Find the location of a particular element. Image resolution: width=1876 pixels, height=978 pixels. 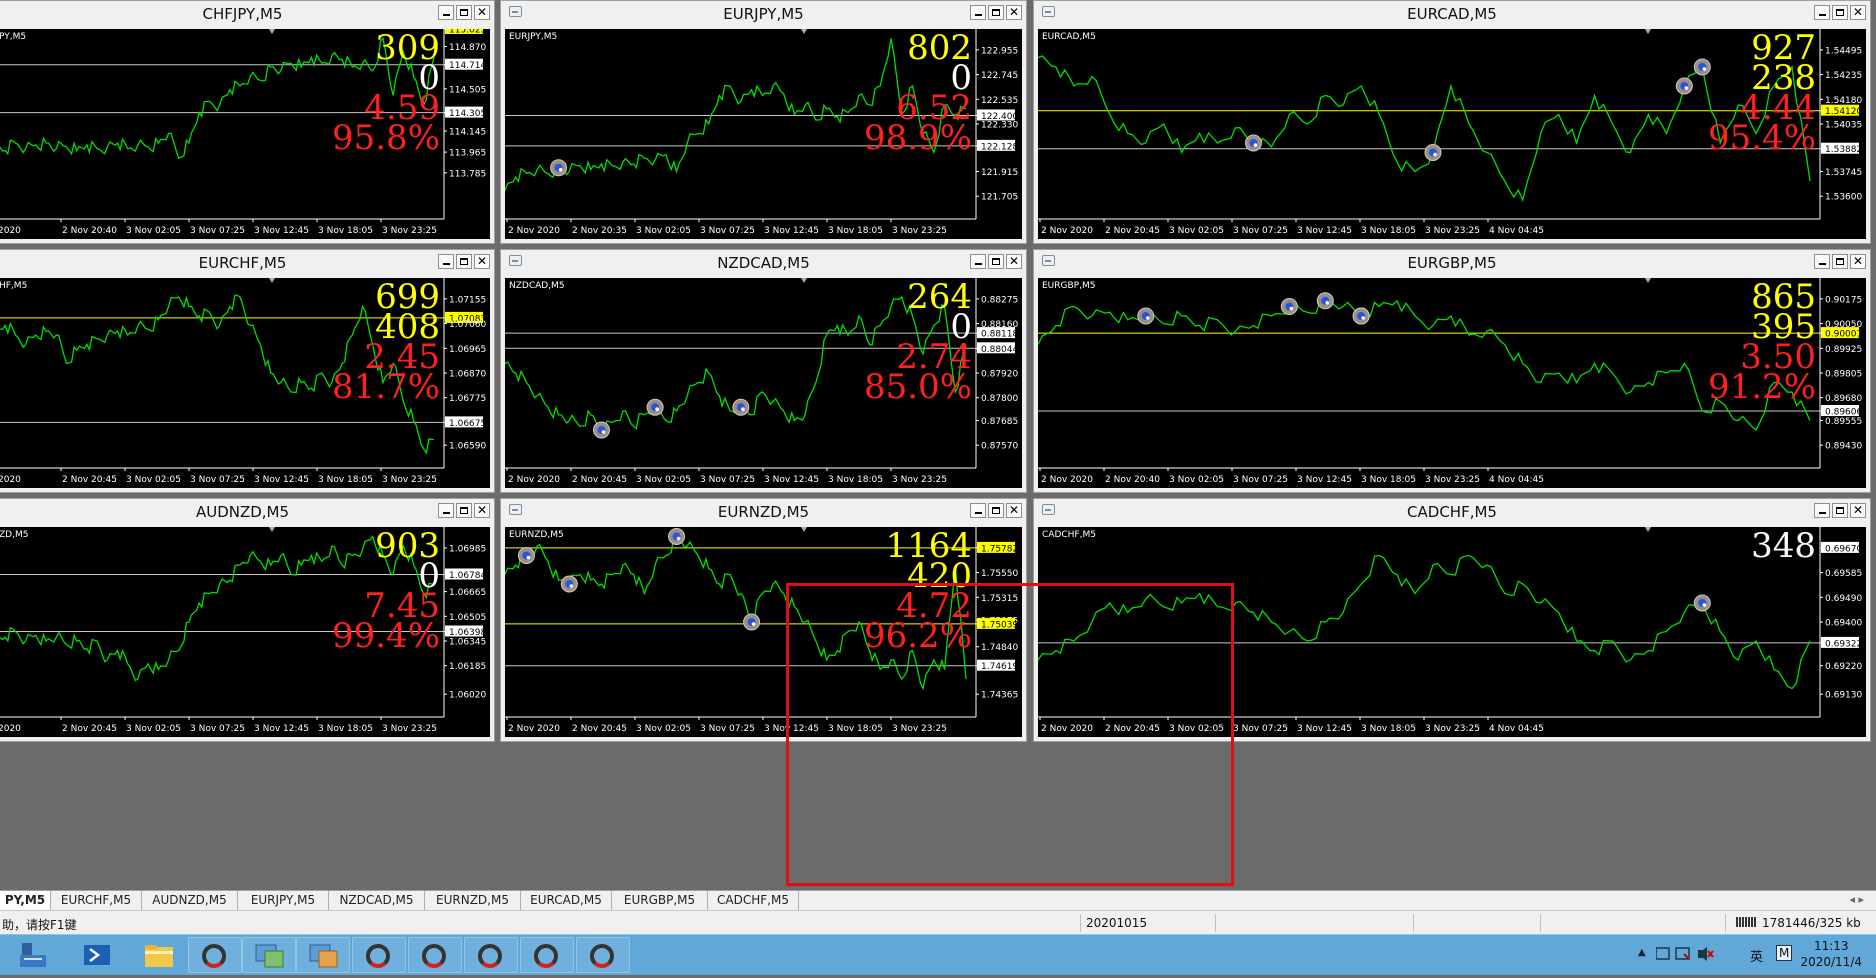

chart-tab-cadchf-m5: CADCHF,M5 is located at coordinates (753, 900).